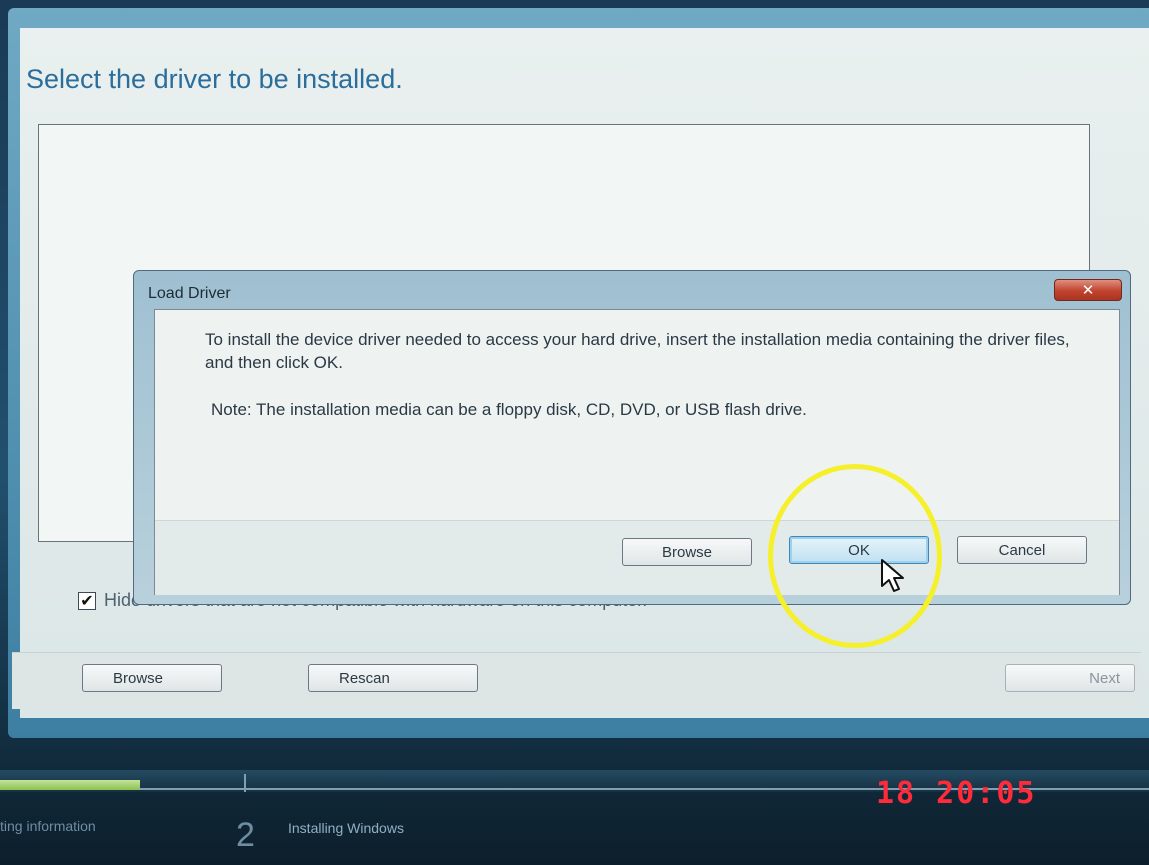 This screenshot has width=1149, height=865. Describe the element at coordinates (892, 575) in the screenshot. I see `mouse-pointer-icon` at that location.